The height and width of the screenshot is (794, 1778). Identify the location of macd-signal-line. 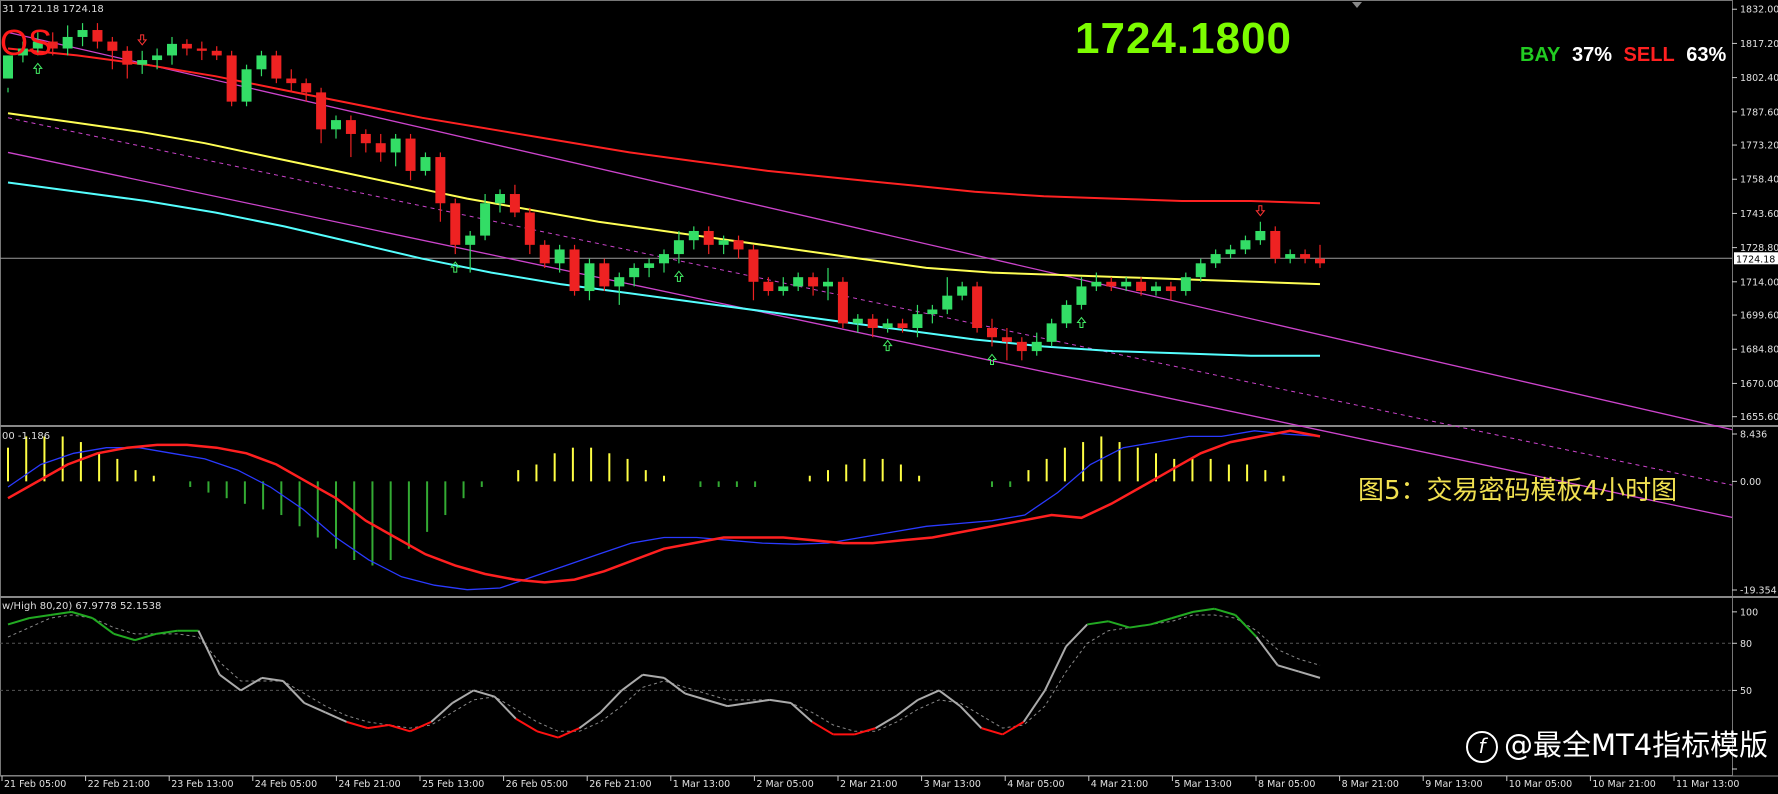
(664, 506).